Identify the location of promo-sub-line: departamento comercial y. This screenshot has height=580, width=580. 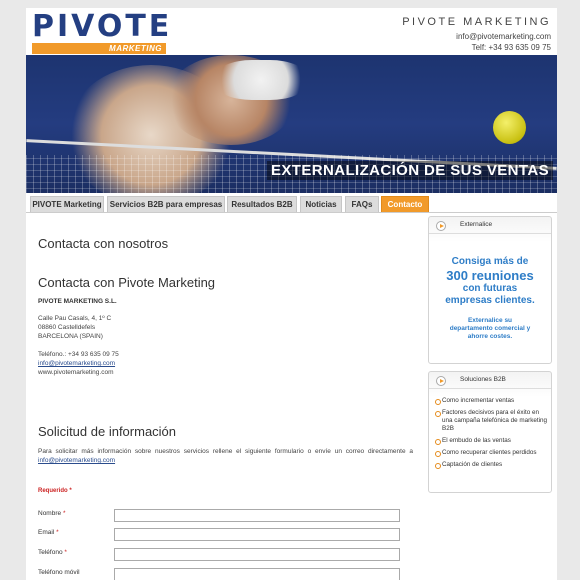
(490, 328).